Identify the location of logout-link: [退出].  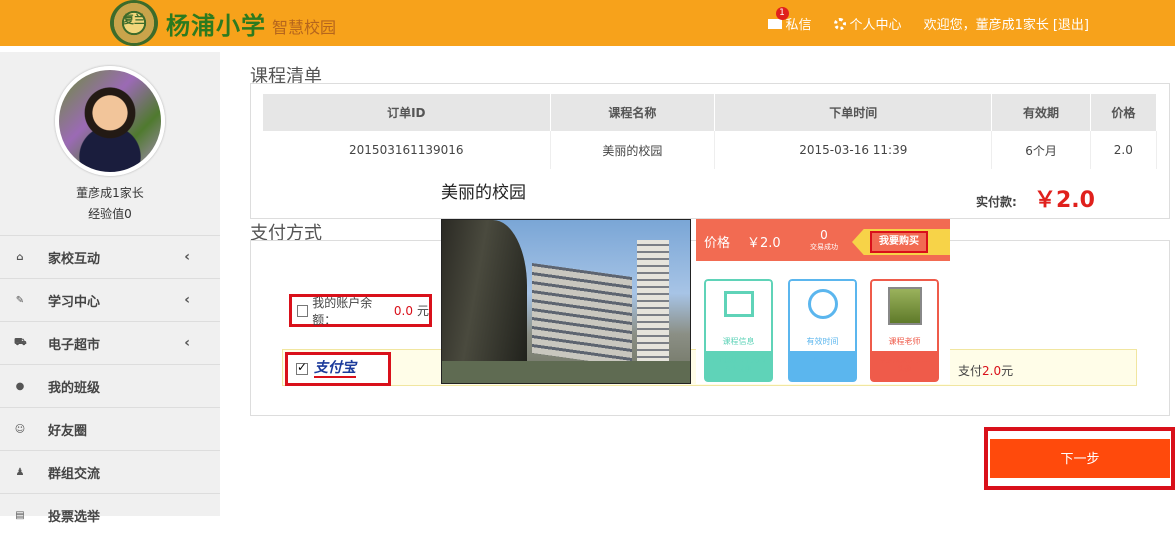
(1071, 23).